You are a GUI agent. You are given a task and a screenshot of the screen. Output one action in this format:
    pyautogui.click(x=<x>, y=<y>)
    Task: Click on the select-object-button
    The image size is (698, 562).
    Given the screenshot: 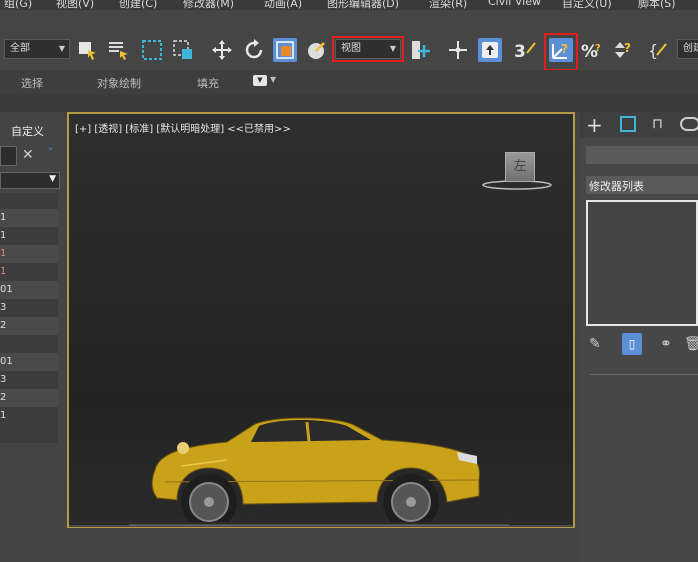 What is the action you would take?
    pyautogui.click(x=87, y=50)
    